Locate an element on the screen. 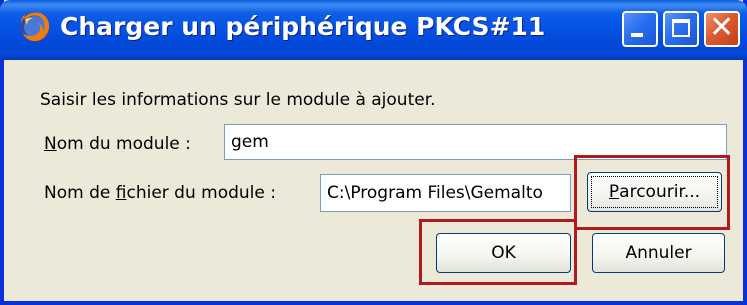  module-file-access-key: f is located at coordinates (121, 193).